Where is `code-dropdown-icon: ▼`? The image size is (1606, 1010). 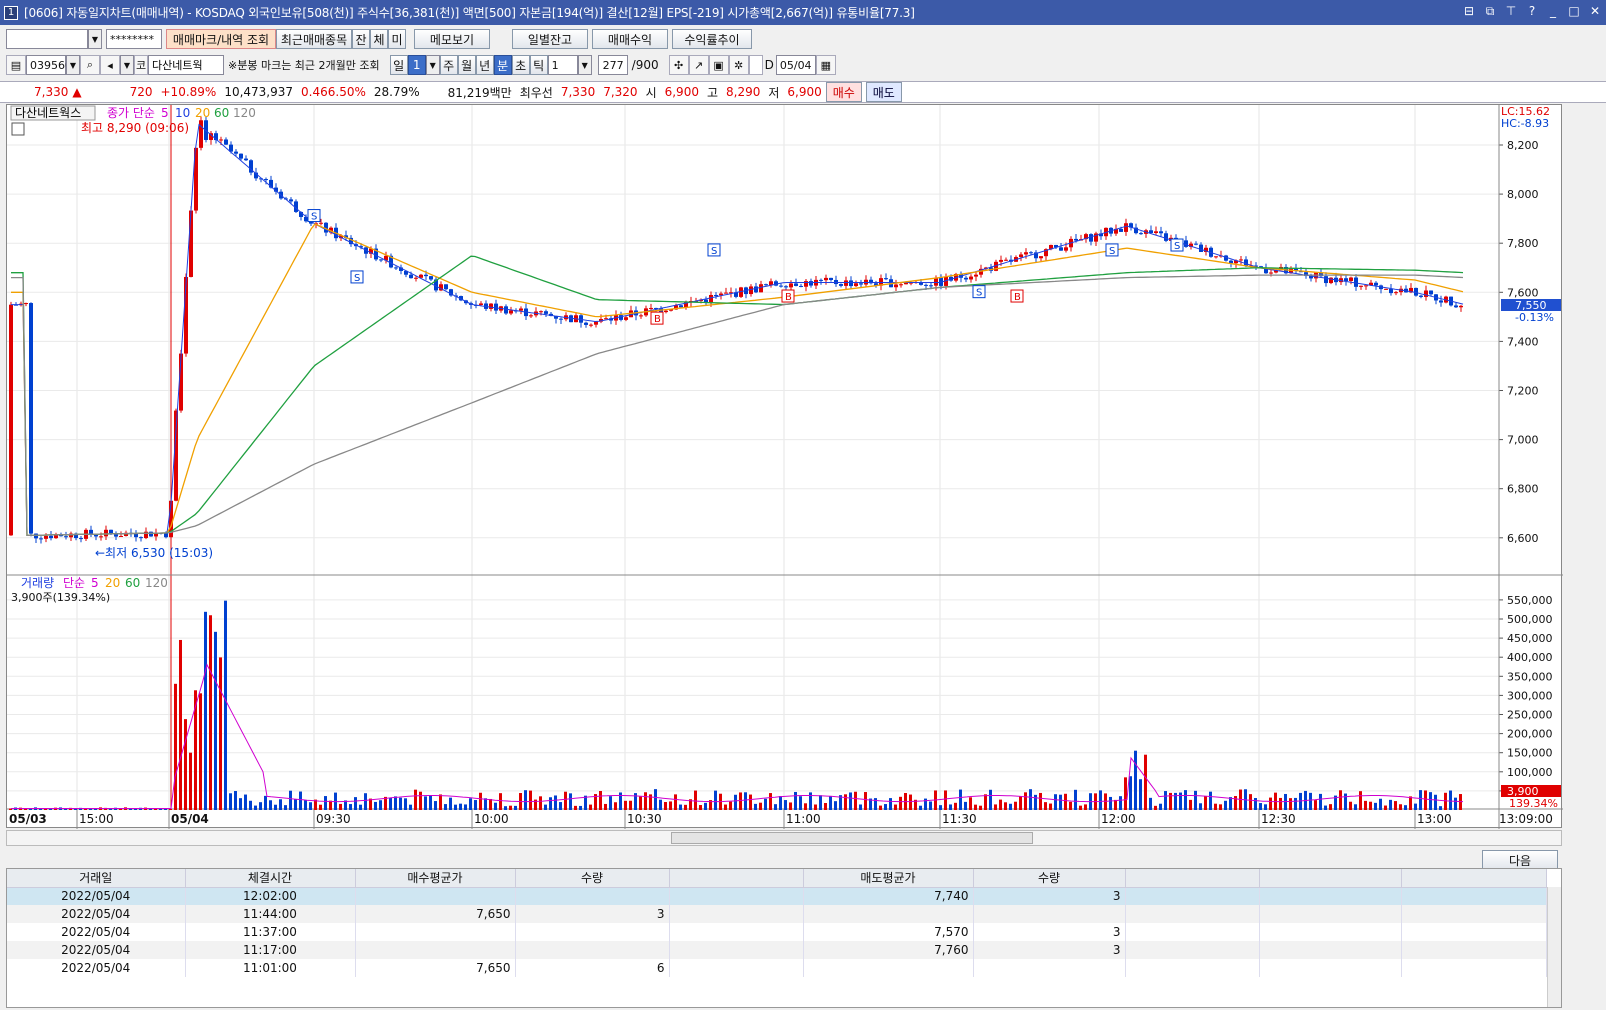 code-dropdown-icon: ▼ is located at coordinates (73, 65).